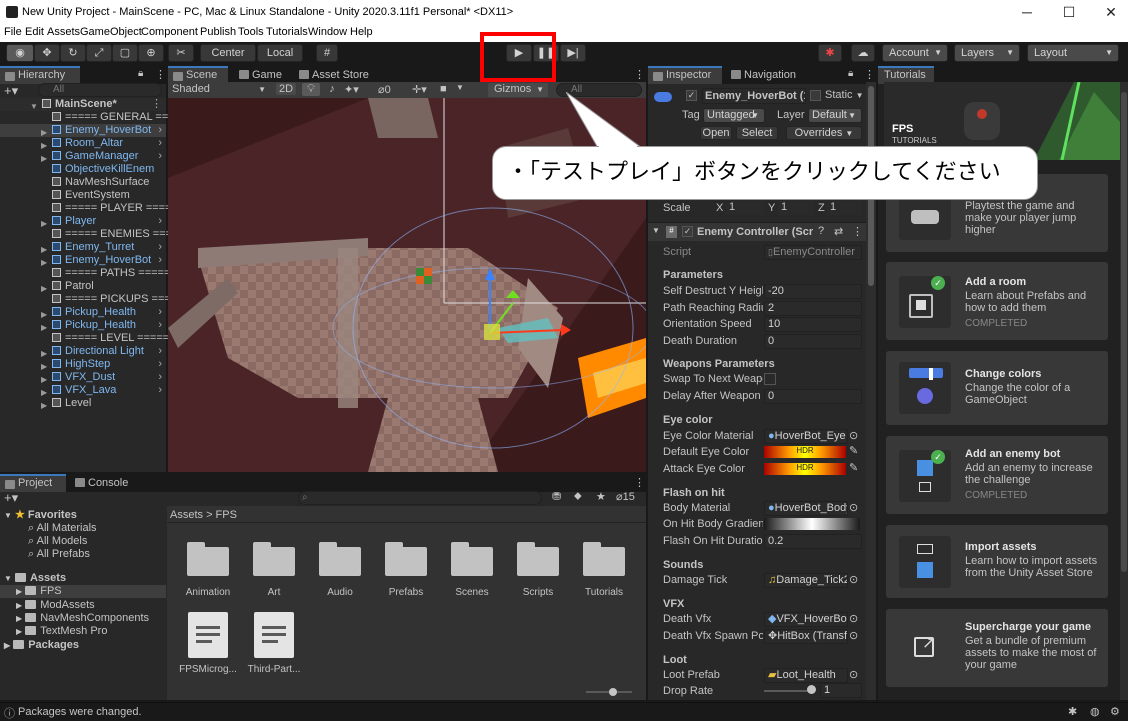 Image resolution: width=1128 pixels, height=721 pixels. Describe the element at coordinates (556, 496) in the screenshot. I see `filter-type-icon: ⛃` at that location.